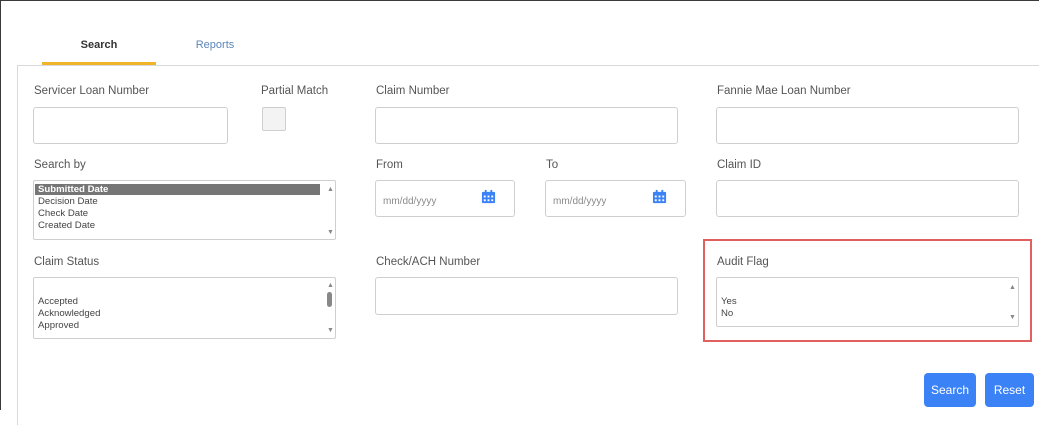 The image size is (1039, 425). Describe the element at coordinates (274, 119) in the screenshot. I see `partial-match-checkbox` at that location.